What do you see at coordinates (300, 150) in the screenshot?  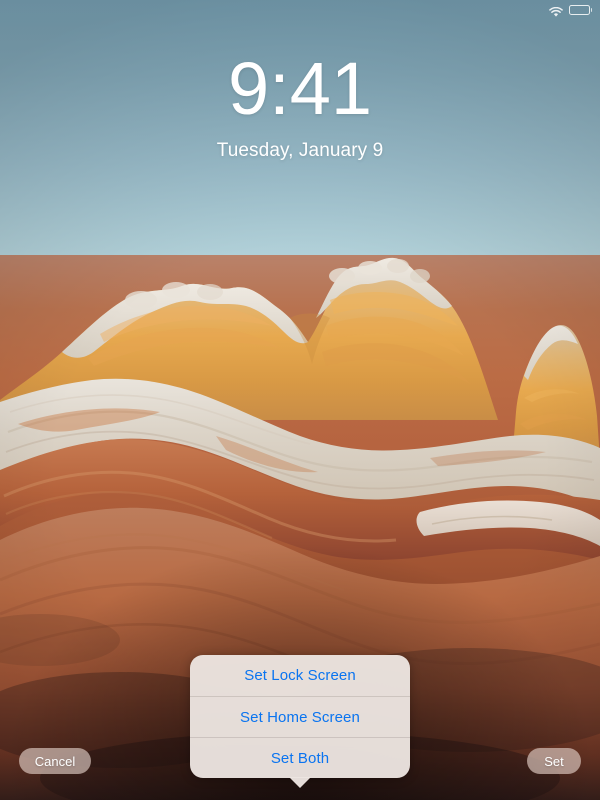 I see `clock-date: Tuesday, January 9` at bounding box center [300, 150].